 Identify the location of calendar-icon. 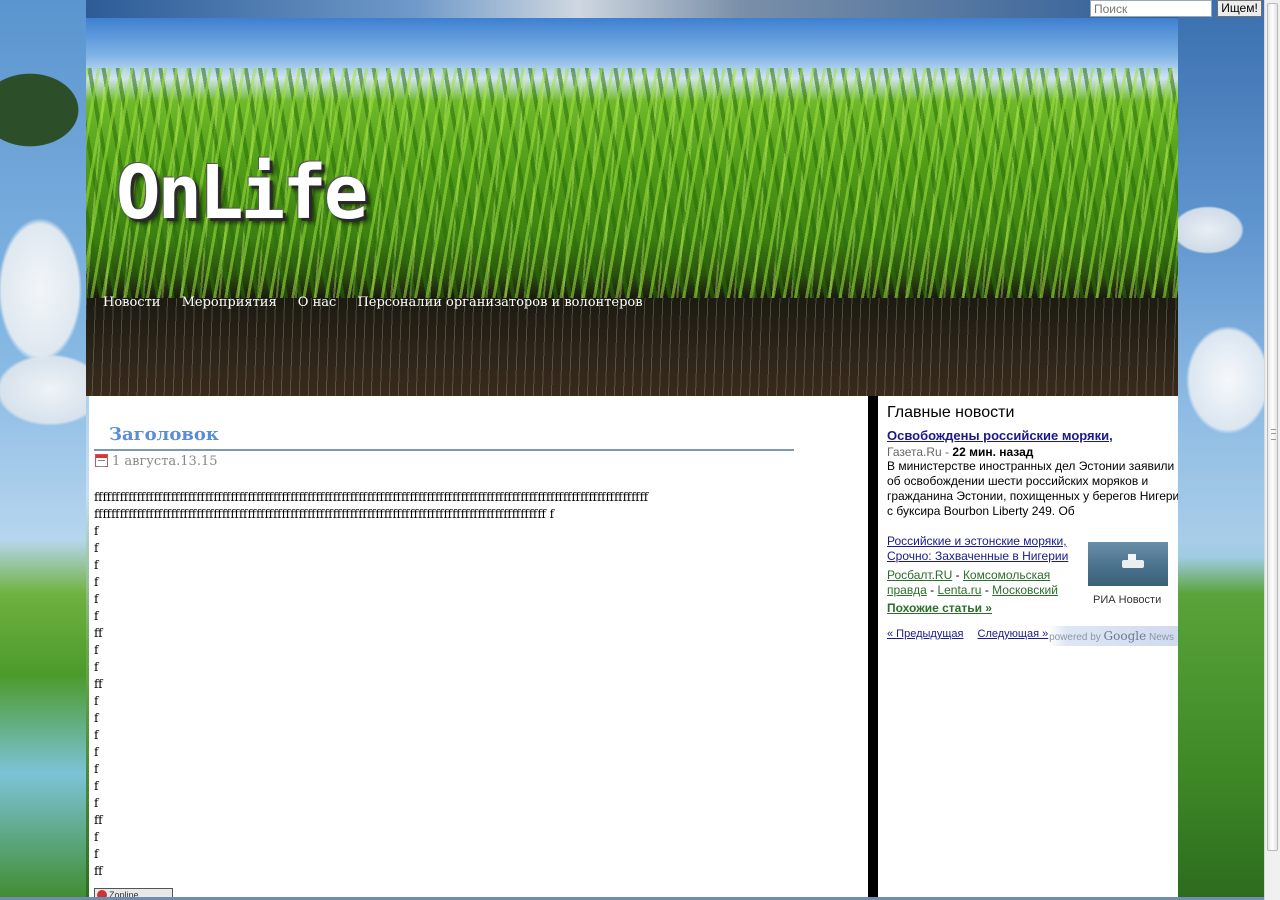
(101, 460).